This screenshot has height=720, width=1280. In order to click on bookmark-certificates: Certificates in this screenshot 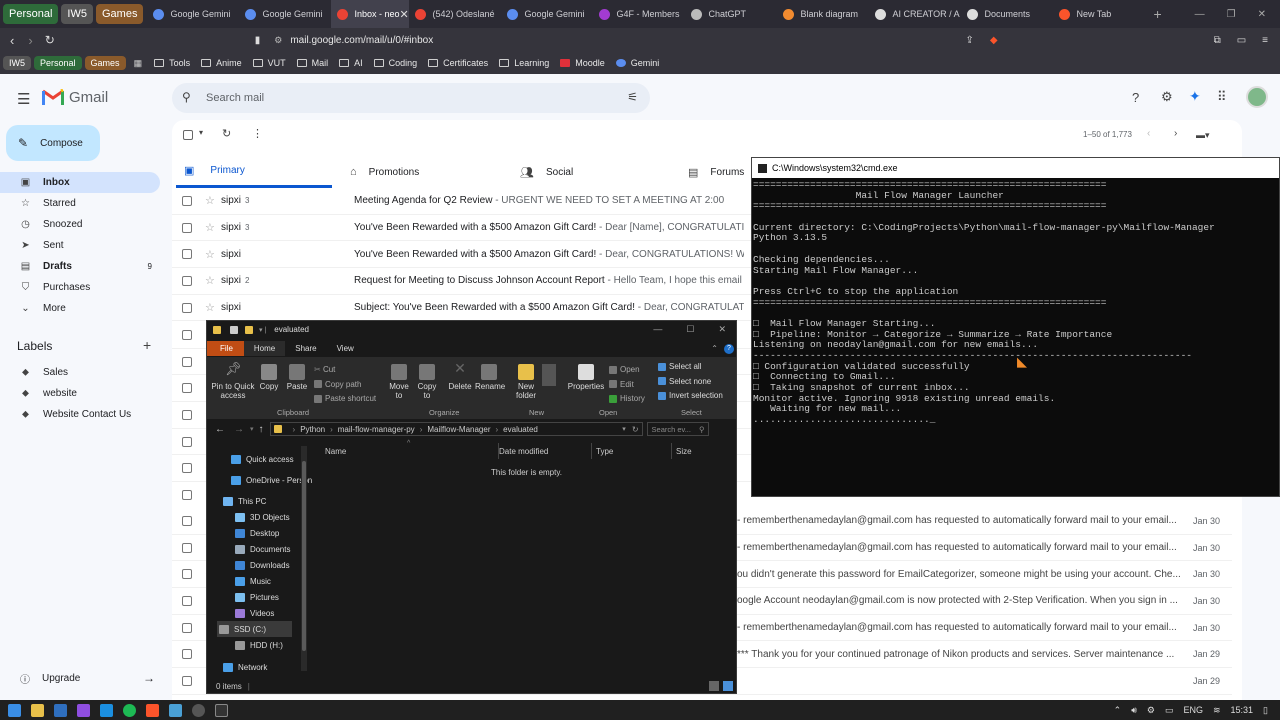, I will do `click(458, 63)`.